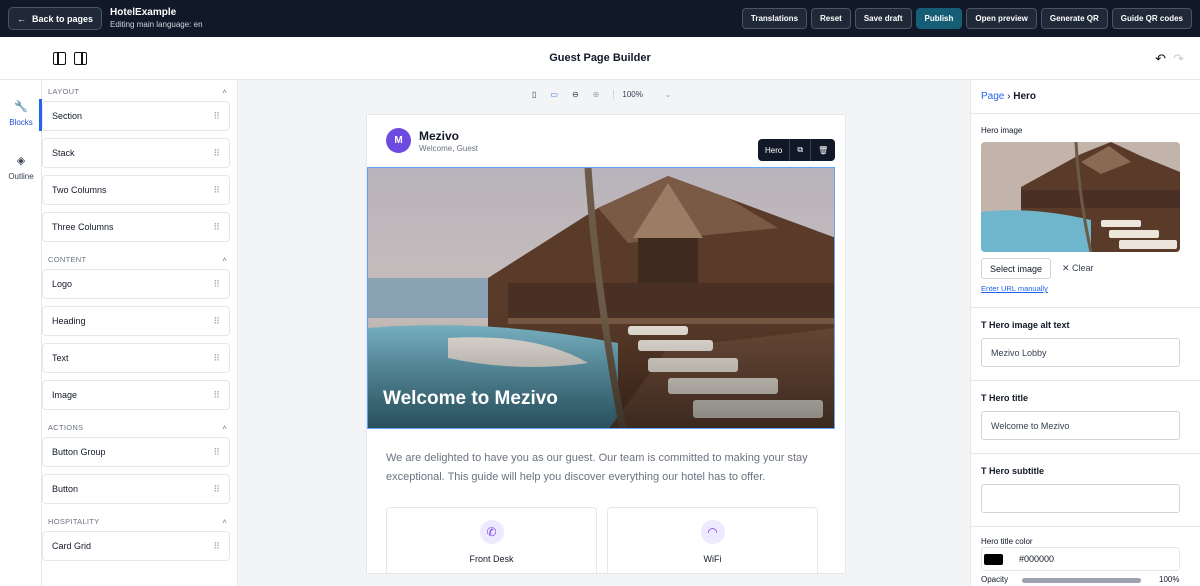 The image size is (1200, 586). I want to click on hero-block-label: Hero, so click(774, 150).